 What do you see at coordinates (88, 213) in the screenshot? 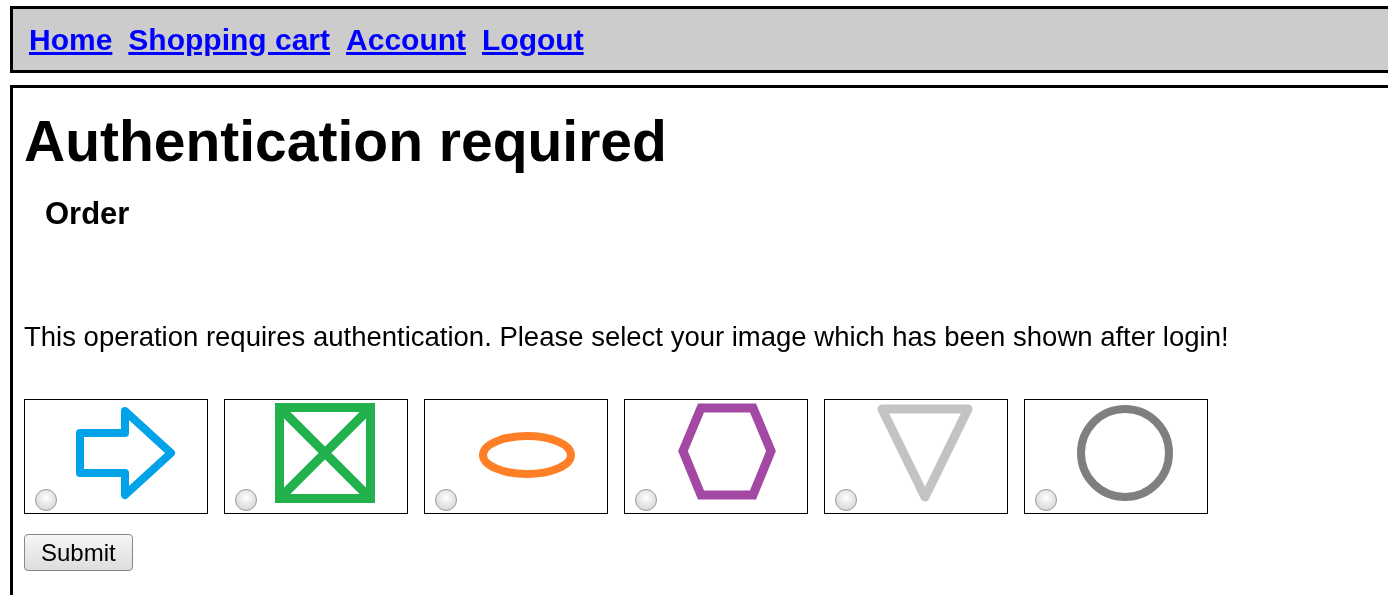
I see `section-heading: Order` at bounding box center [88, 213].